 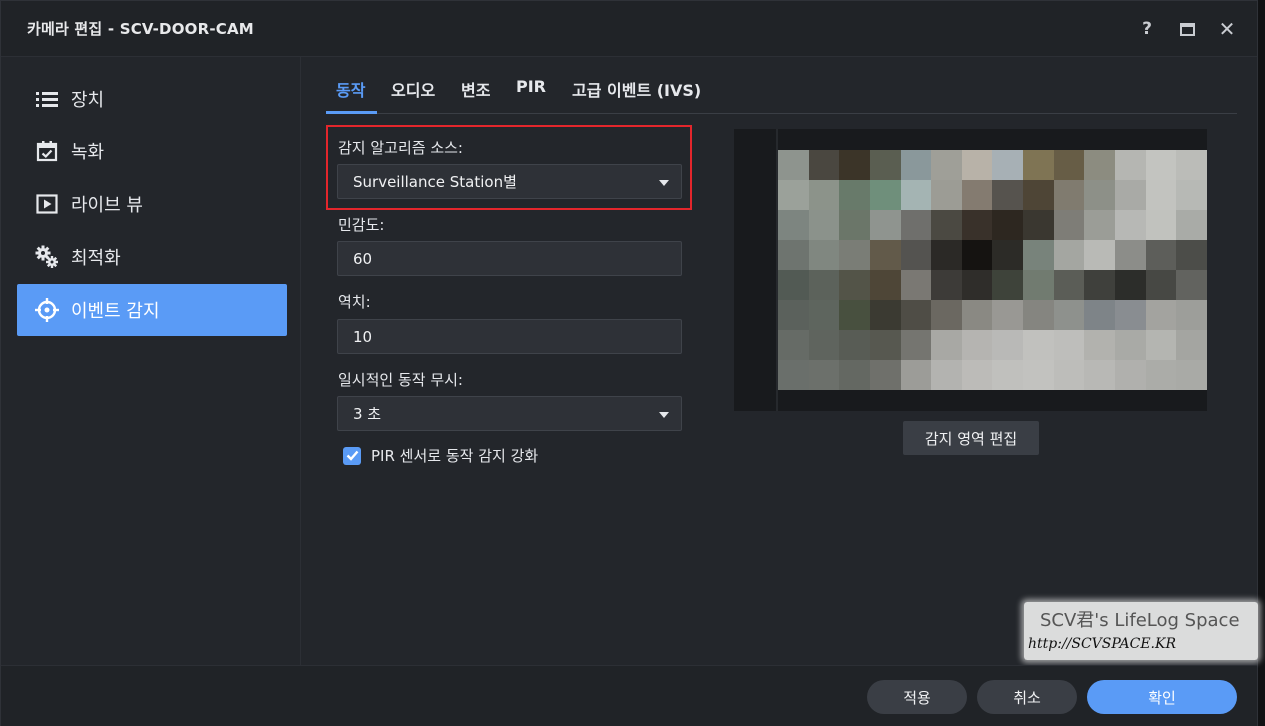 I want to click on threshold-label: 역치:, so click(x=354, y=302).